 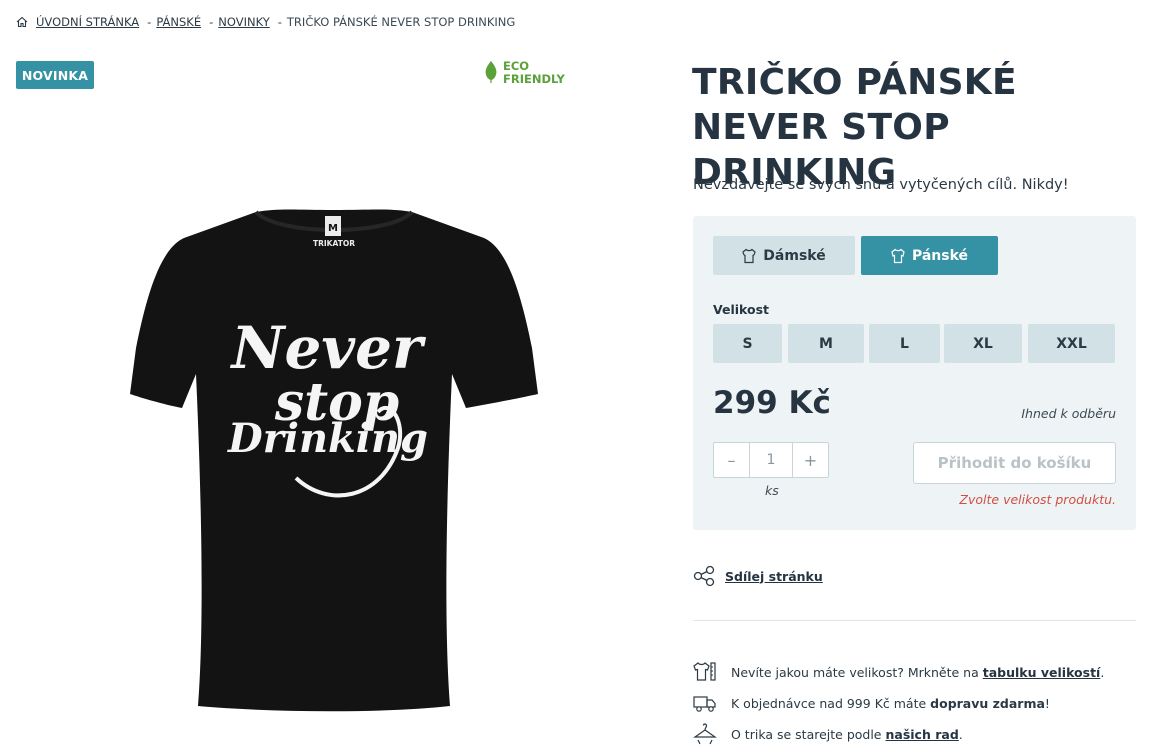 I want to click on care-tips-link: našich rad, so click(x=922, y=734).